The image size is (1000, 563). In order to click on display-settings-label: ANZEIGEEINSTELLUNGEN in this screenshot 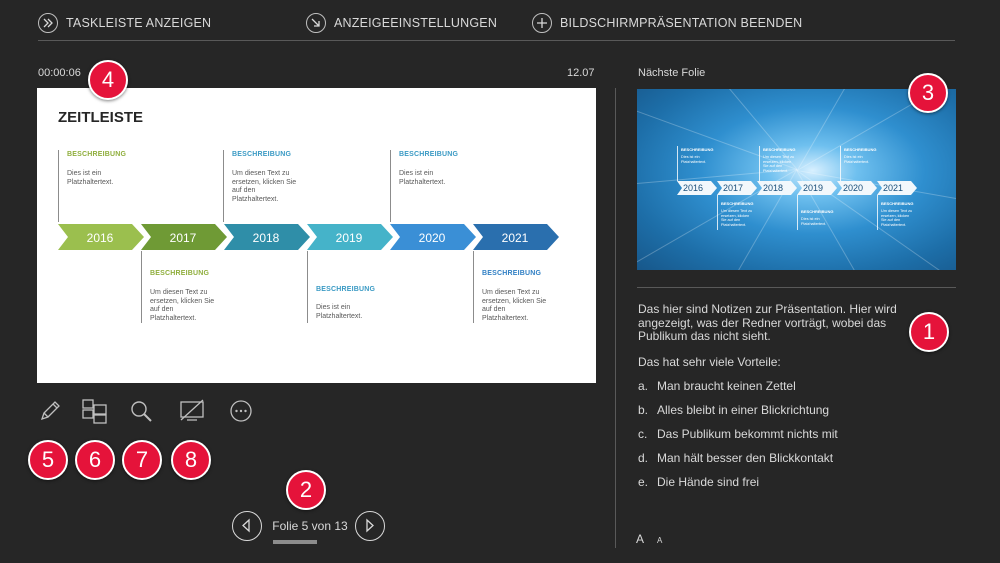, I will do `click(416, 23)`.